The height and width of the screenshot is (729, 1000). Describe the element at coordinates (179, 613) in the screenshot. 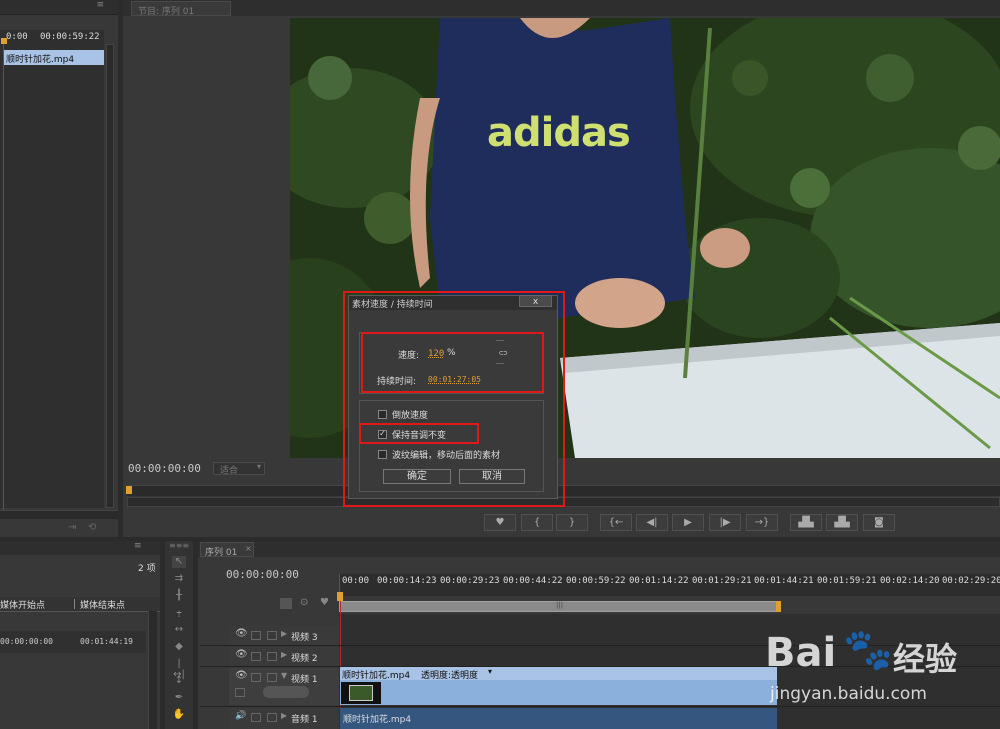

I see `rolling-edit-tool-icon: ⨥` at that location.